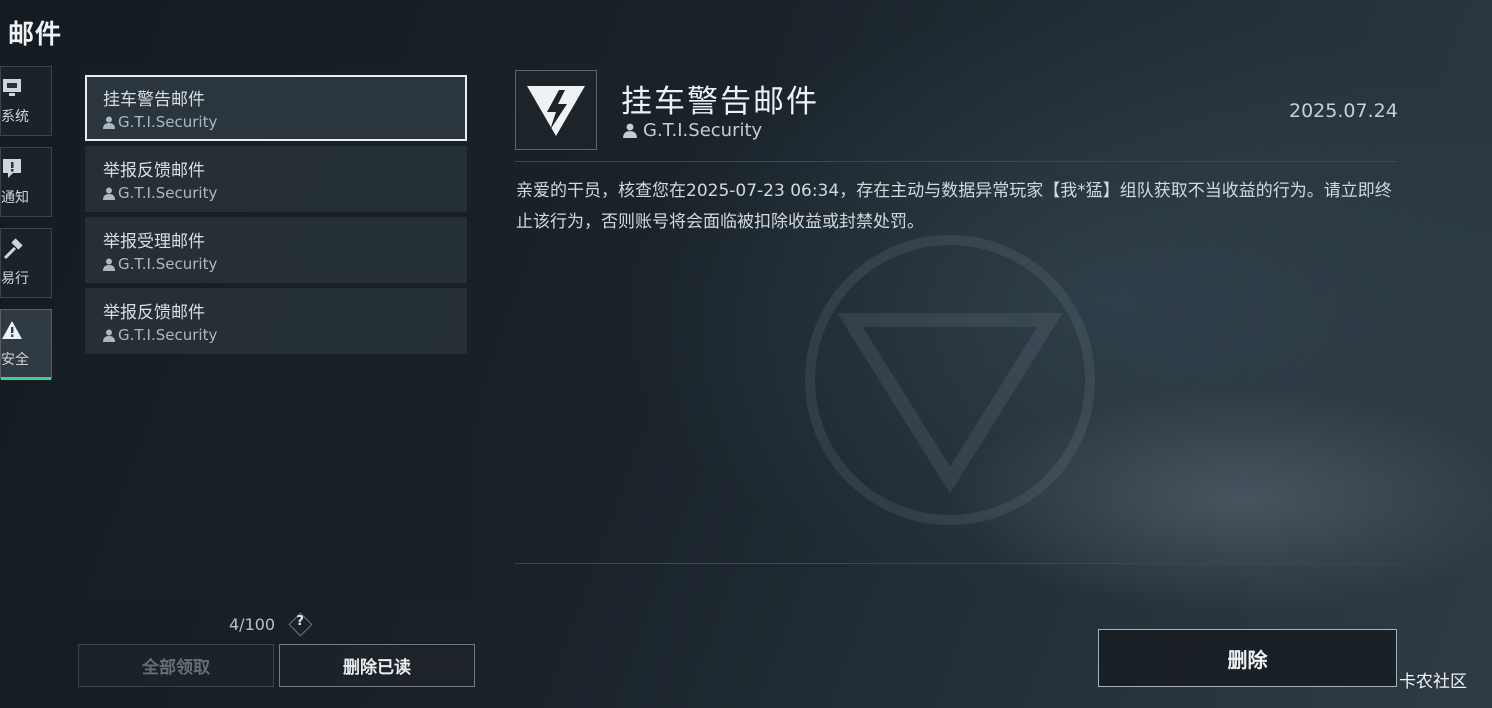 Image resolution: width=1492 pixels, height=708 pixels. Describe the element at coordinates (15, 117) in the screenshot. I see `rail-item-label: 系统` at that location.